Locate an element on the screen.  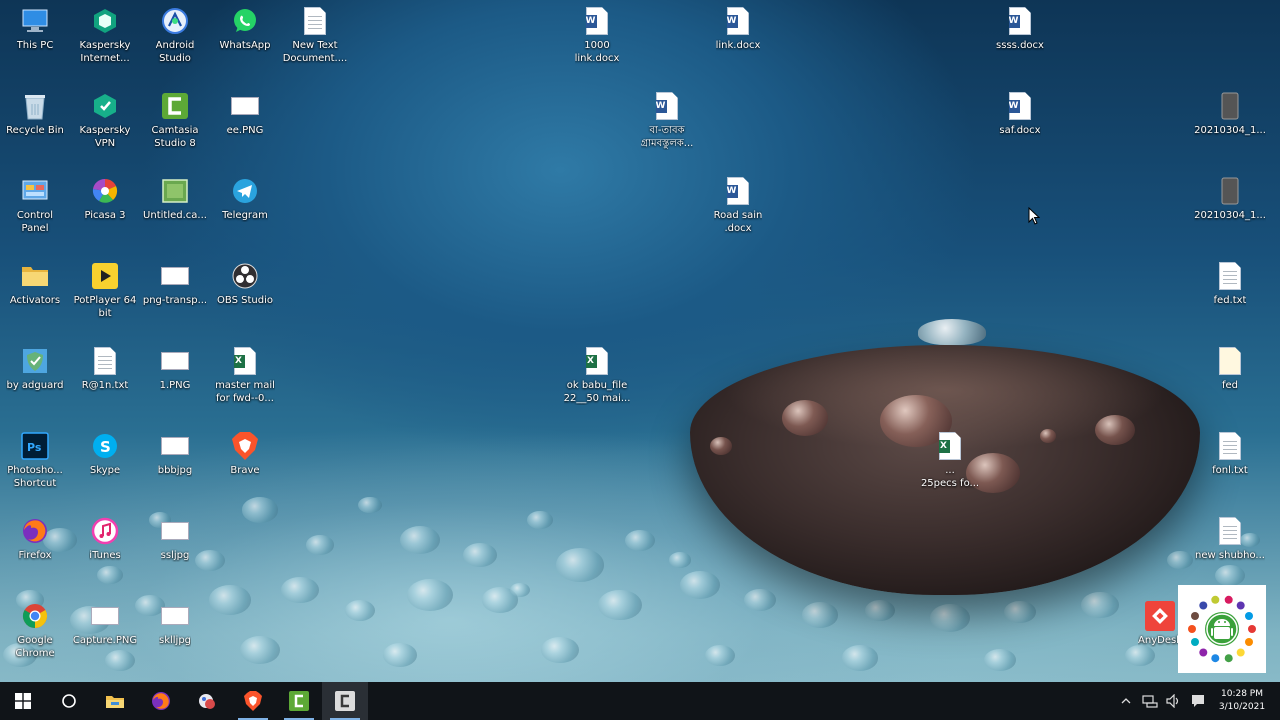
desktop-icon-label: iTunes is located at coordinates (105, 555).